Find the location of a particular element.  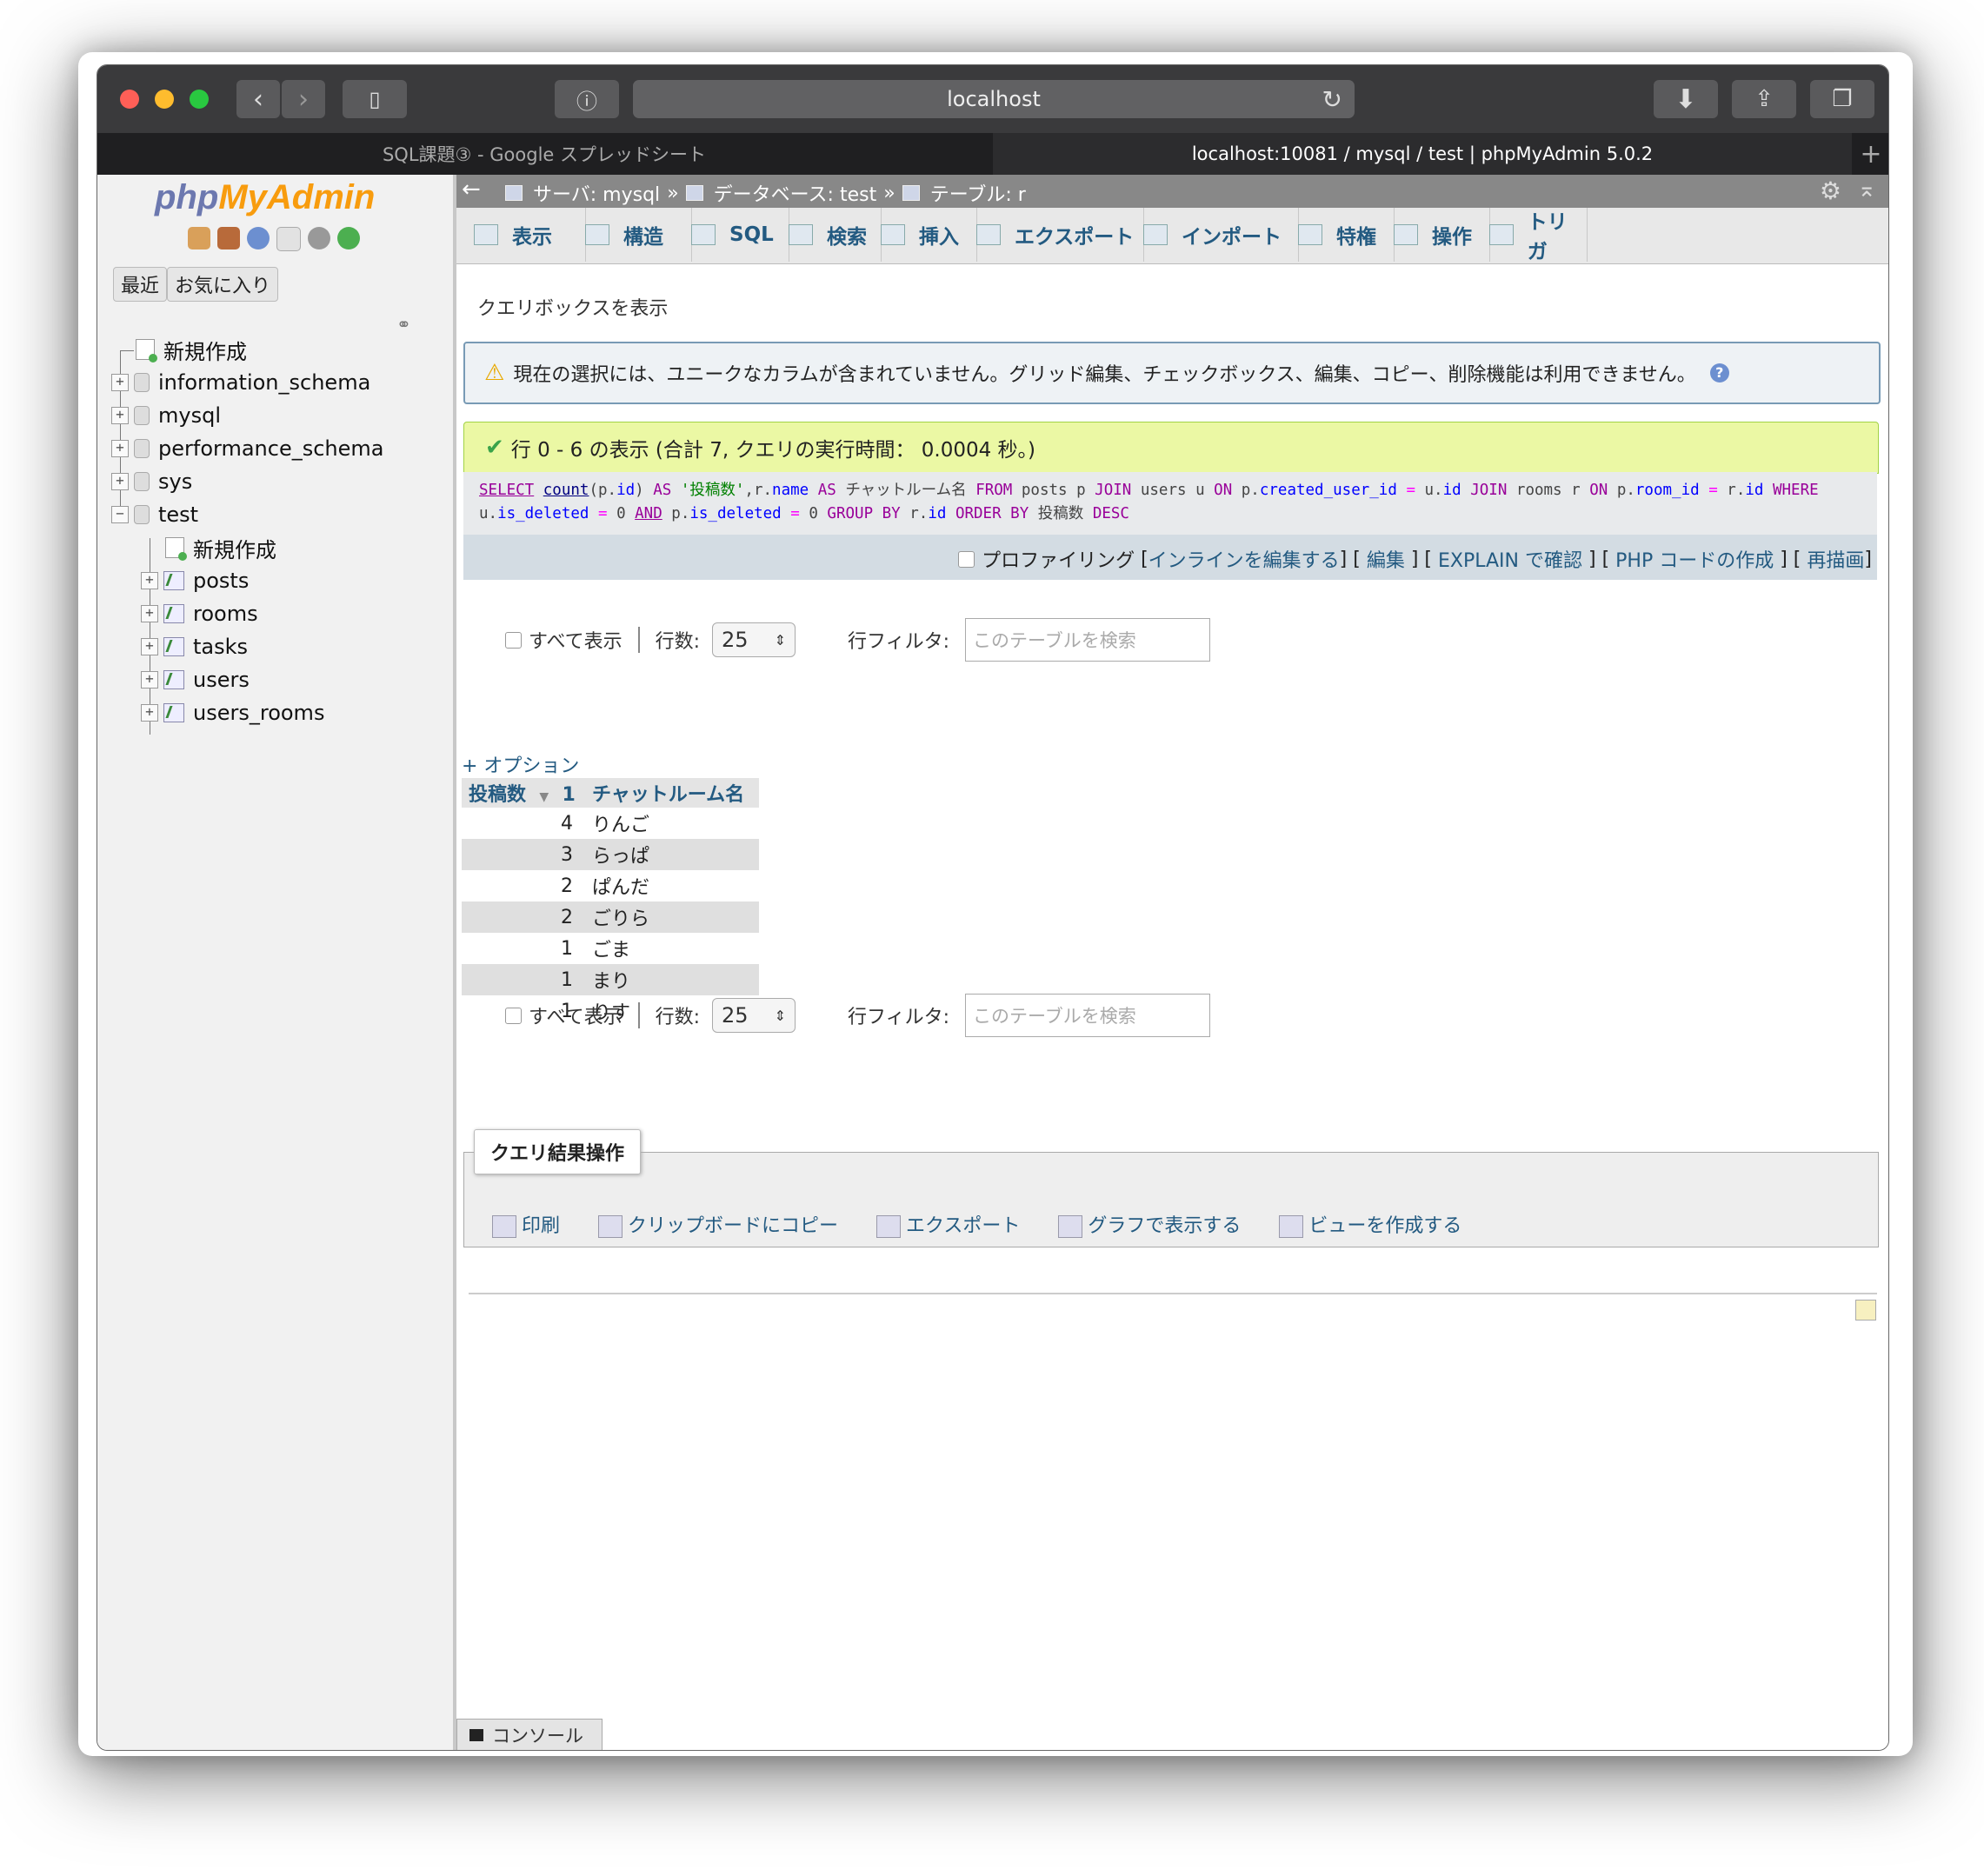

bookmark-note-icon is located at coordinates (1865, 1311).